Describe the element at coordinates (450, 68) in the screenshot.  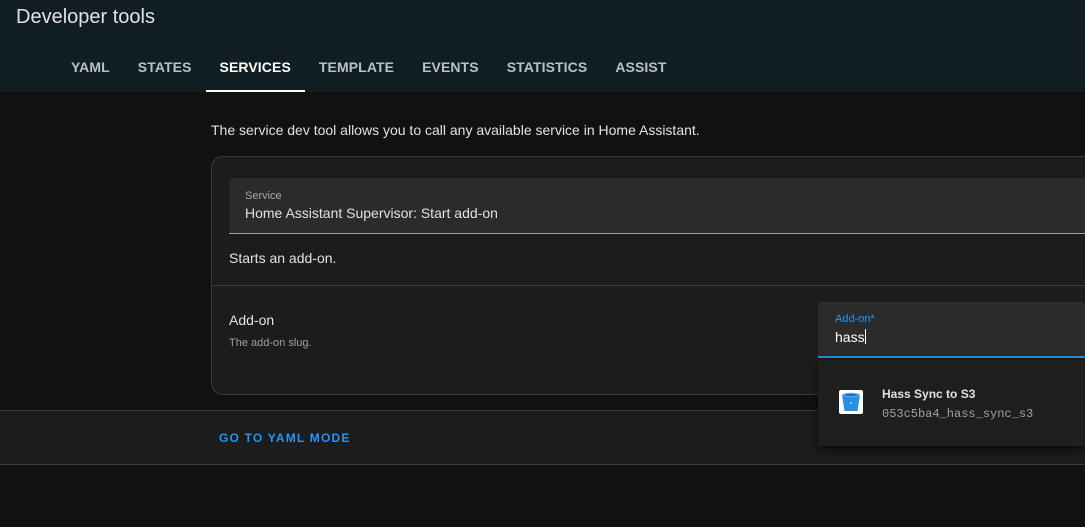
I see `tab-events: EVENTS` at that location.